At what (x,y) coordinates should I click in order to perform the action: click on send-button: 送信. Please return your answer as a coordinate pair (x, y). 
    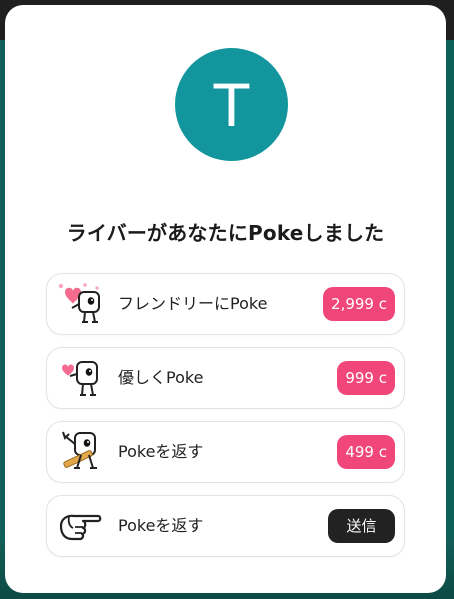
    Looking at the image, I should click on (361, 526).